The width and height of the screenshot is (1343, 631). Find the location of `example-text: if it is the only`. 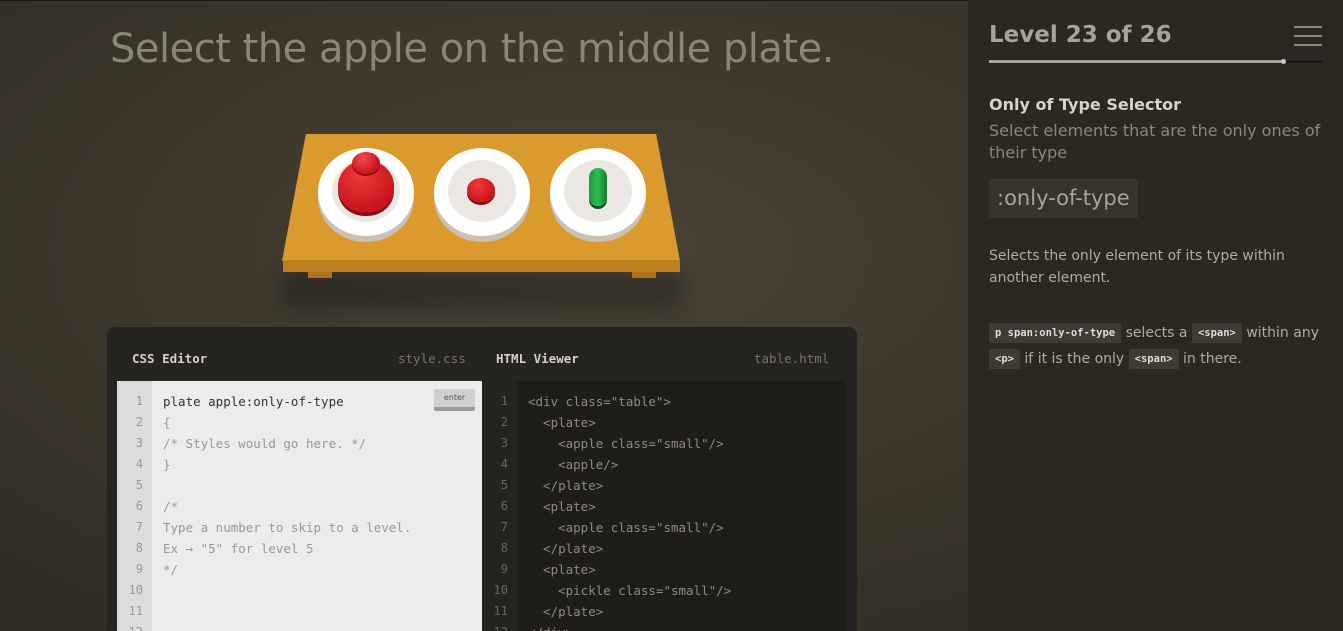

example-text: if it is the only is located at coordinates (1074, 359).